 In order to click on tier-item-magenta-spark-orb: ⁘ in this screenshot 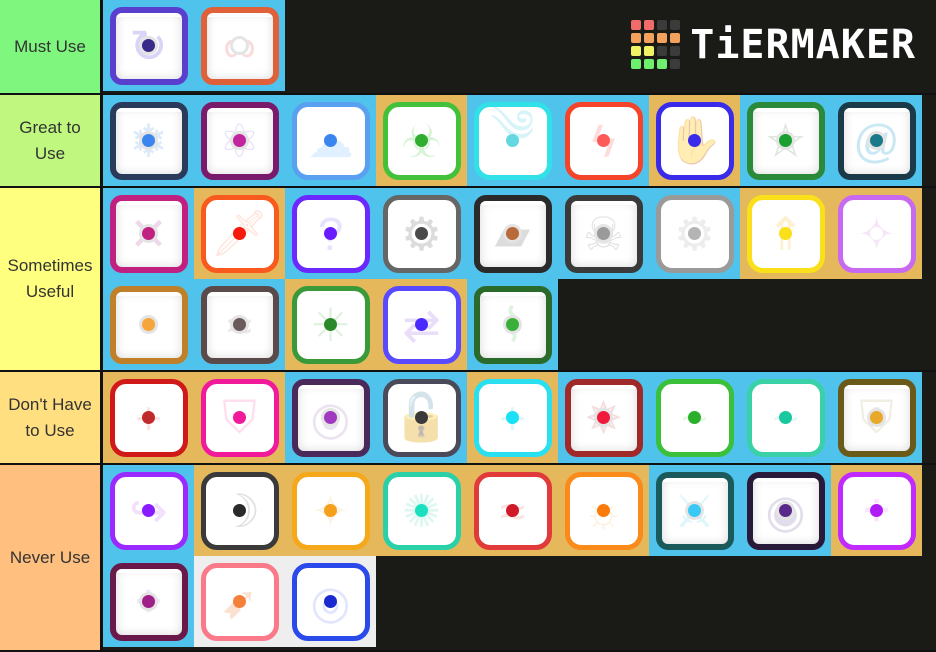, I will do `click(876, 510)`.